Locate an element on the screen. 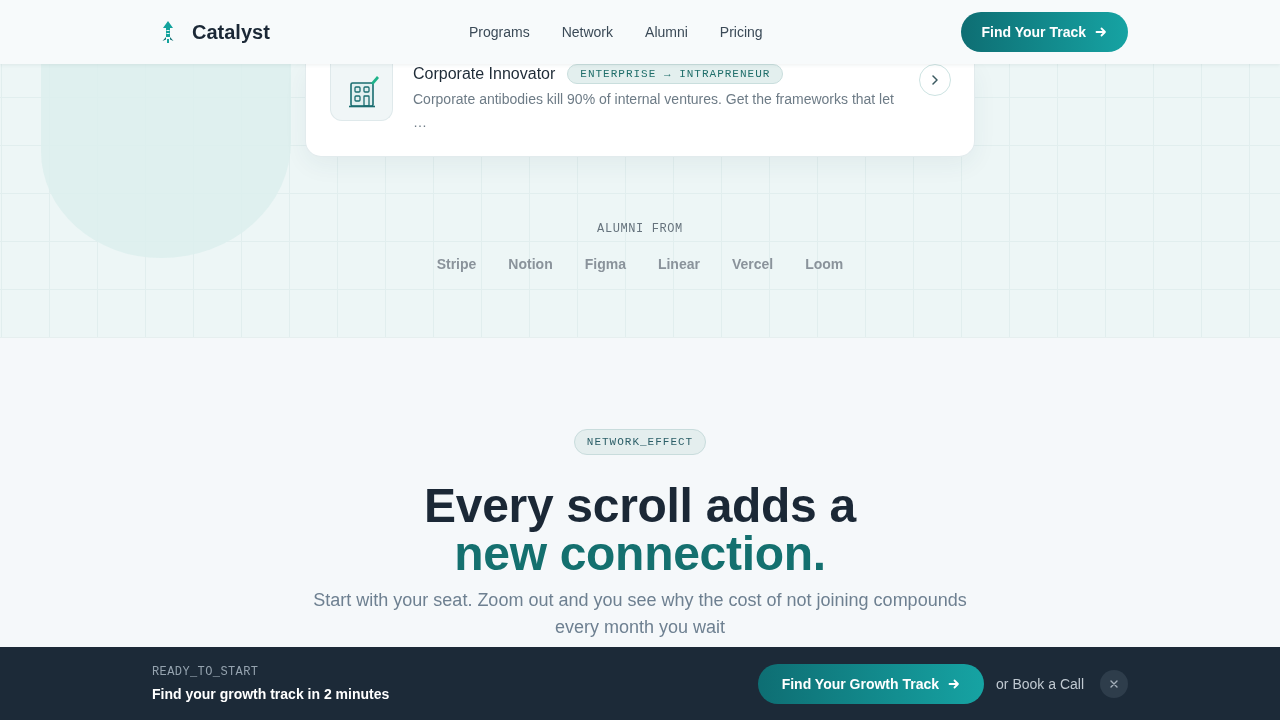  company-name: Stripe is located at coordinates (456, 264).